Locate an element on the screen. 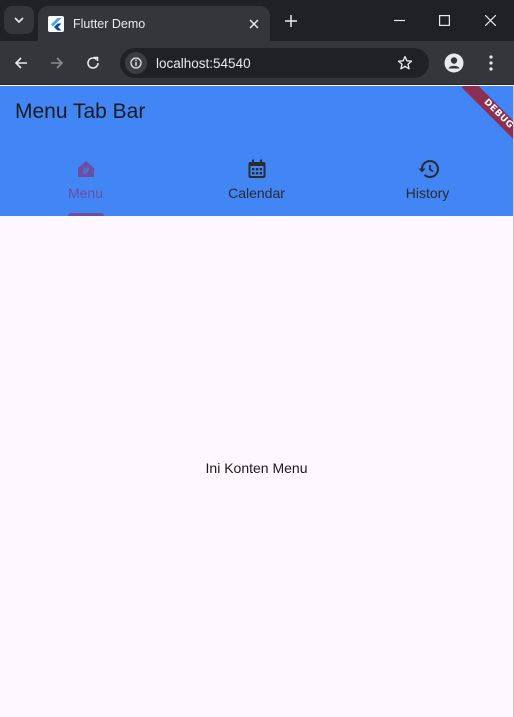  new-tab-button is located at coordinates (291, 21).